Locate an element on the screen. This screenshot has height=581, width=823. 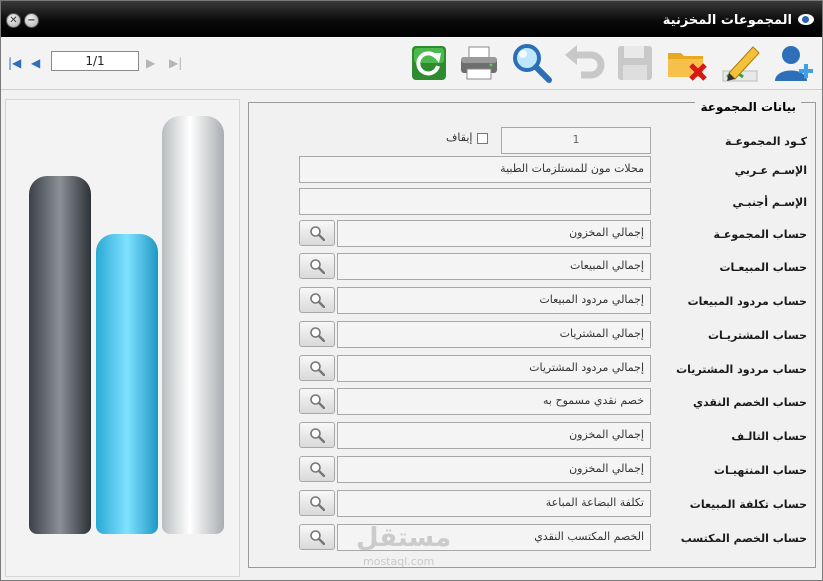
group-legend: بيانات المجموعة is located at coordinates (748, 107).